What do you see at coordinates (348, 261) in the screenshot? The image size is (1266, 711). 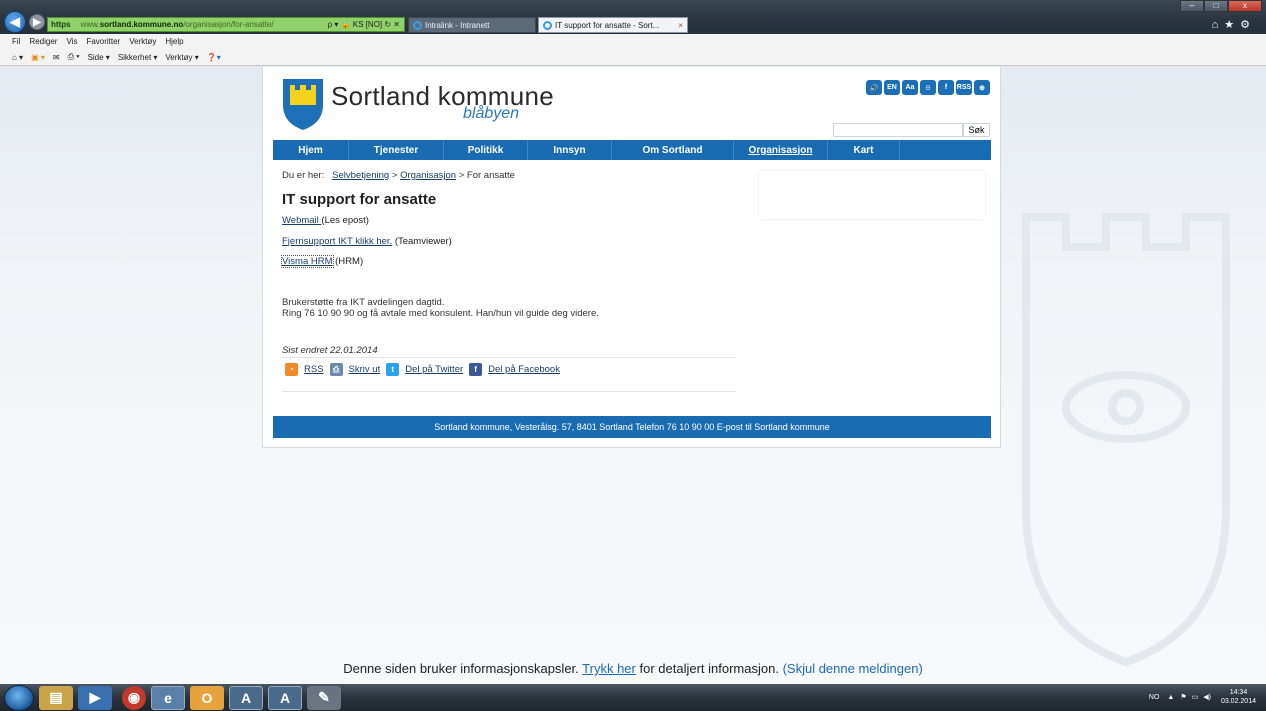 I see `link-note: (HRM)` at bounding box center [348, 261].